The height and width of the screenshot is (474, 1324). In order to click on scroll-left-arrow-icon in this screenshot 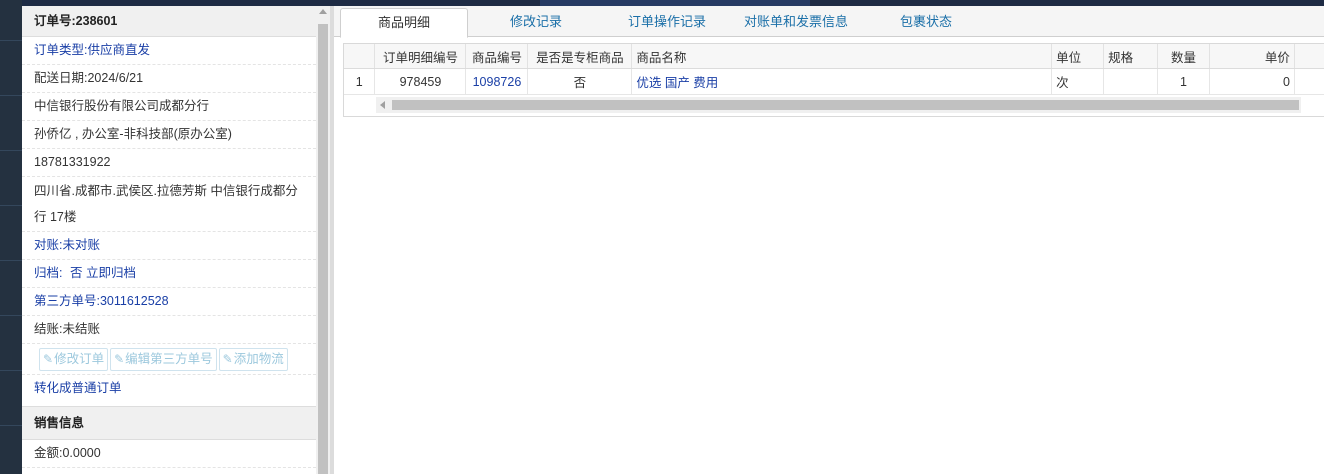, I will do `click(382, 105)`.